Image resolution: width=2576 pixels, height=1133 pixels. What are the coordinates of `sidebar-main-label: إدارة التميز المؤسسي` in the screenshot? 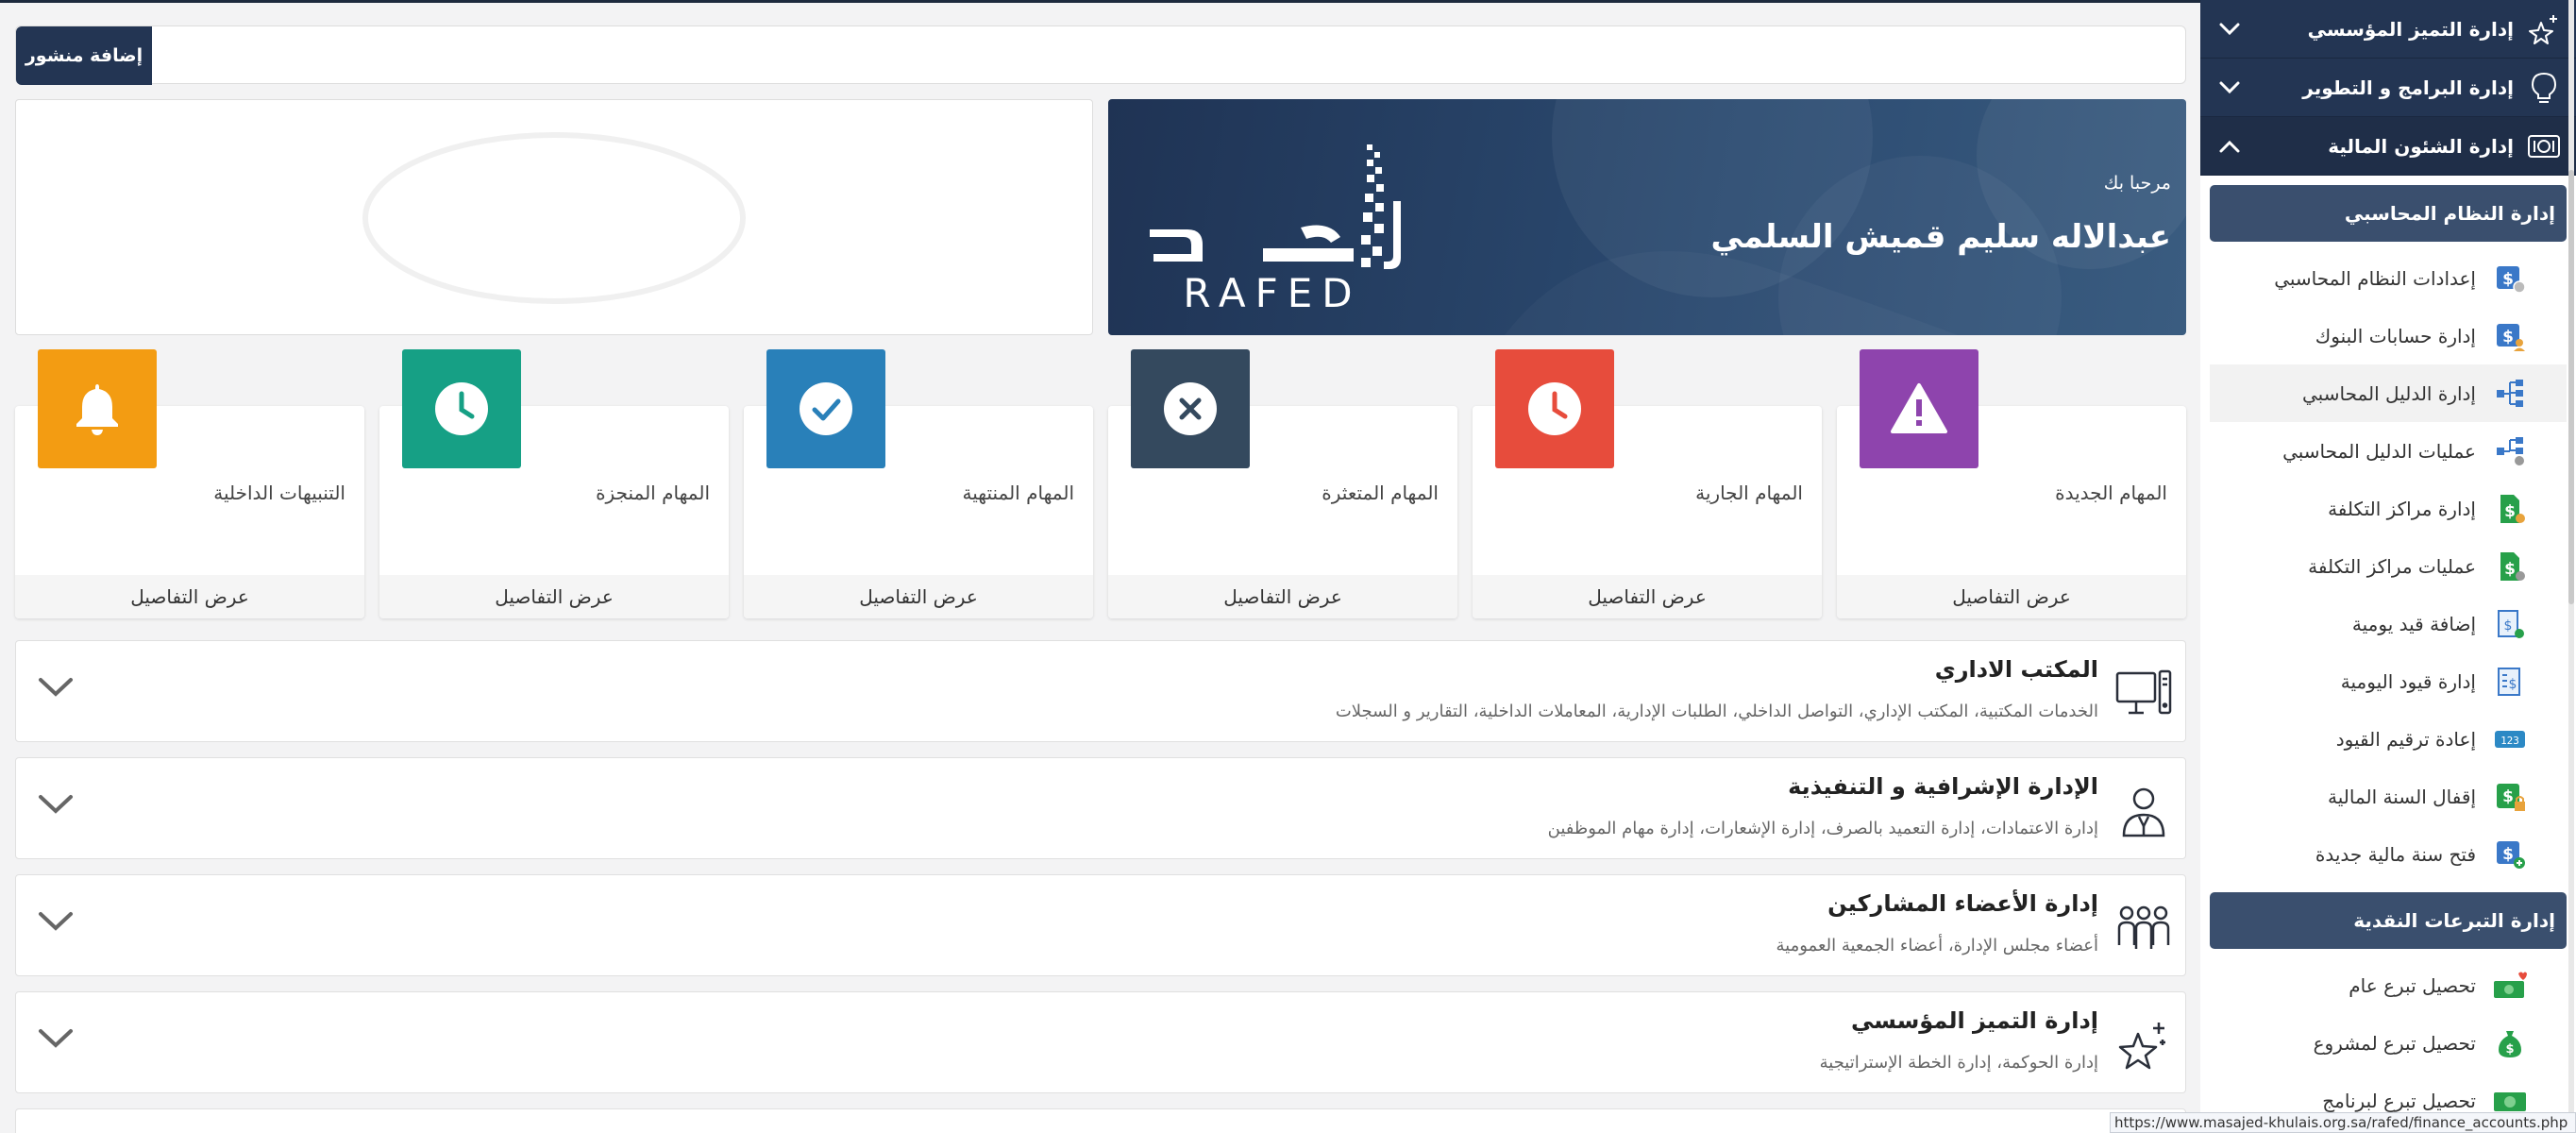 It's located at (2410, 29).